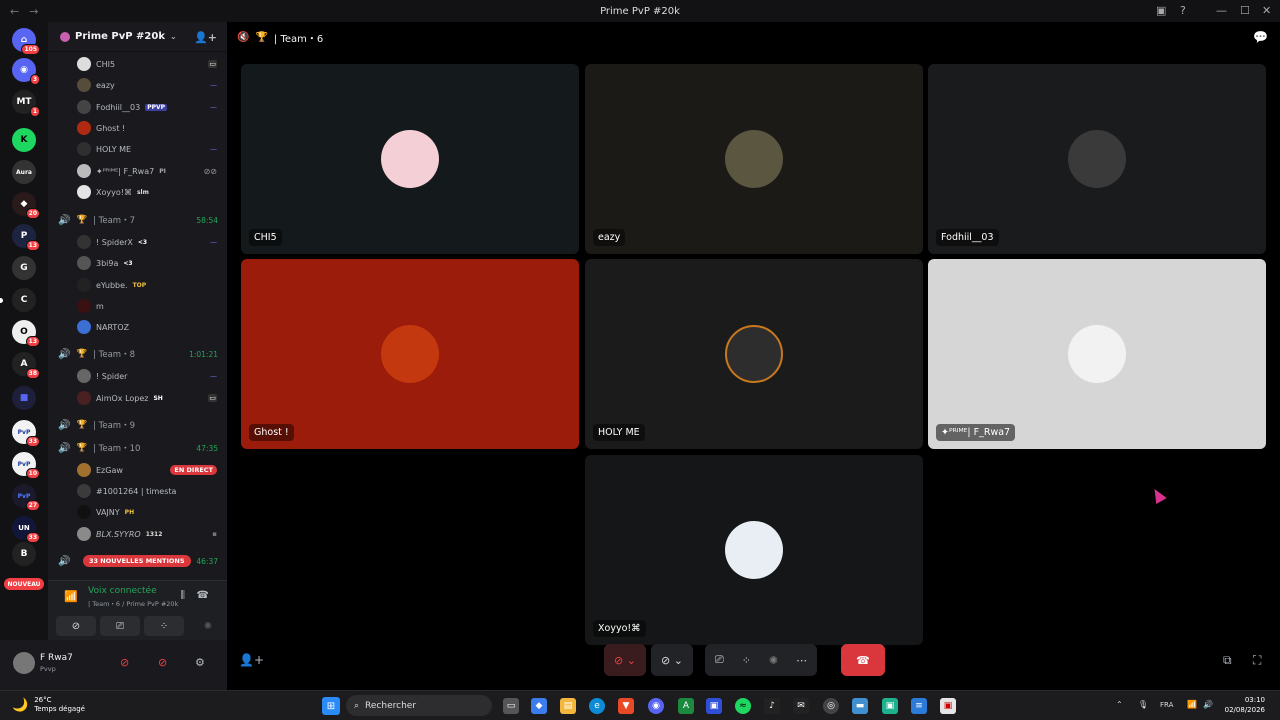 The image size is (1280, 720). I want to click on mic-muted-icon: ⊘, so click(124, 662).